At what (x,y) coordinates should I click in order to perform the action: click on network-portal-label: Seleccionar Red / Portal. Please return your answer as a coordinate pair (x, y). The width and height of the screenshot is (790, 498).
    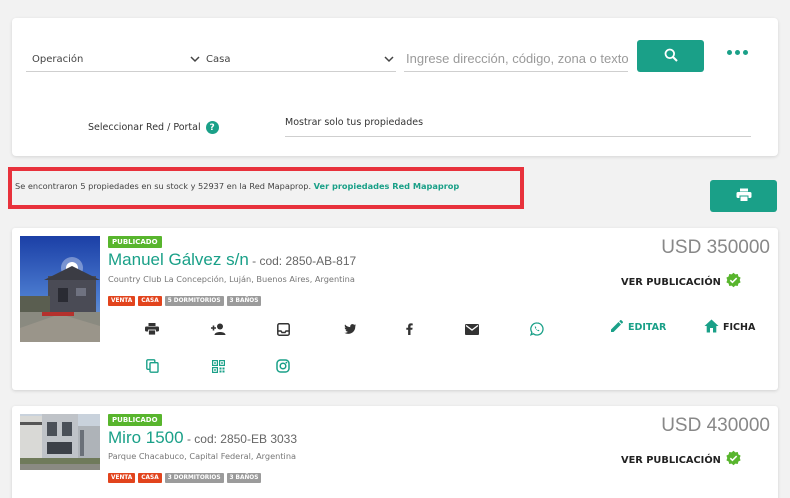
    Looking at the image, I should click on (144, 127).